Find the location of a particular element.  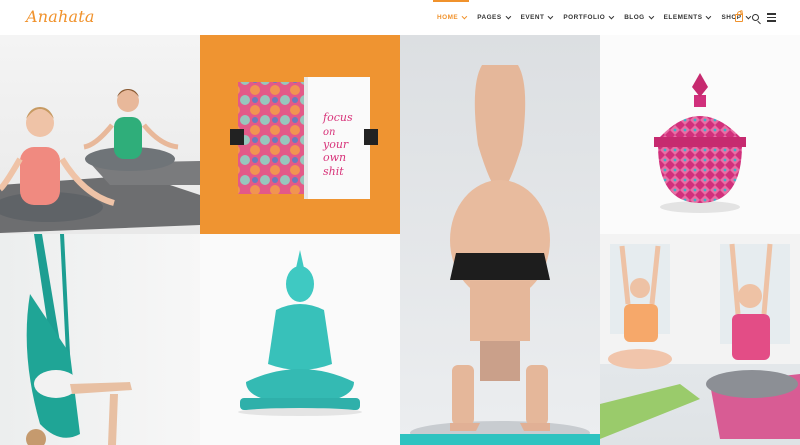

stretching-image is located at coordinates (700, 336).